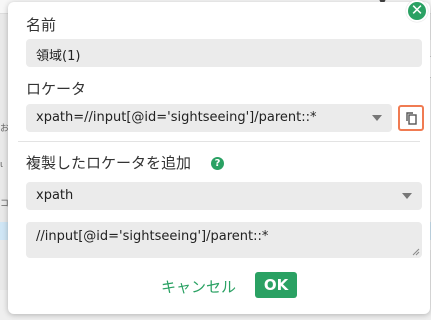  What do you see at coordinates (4, 231) in the screenshot?
I see `background-selected-row-left` at bounding box center [4, 231].